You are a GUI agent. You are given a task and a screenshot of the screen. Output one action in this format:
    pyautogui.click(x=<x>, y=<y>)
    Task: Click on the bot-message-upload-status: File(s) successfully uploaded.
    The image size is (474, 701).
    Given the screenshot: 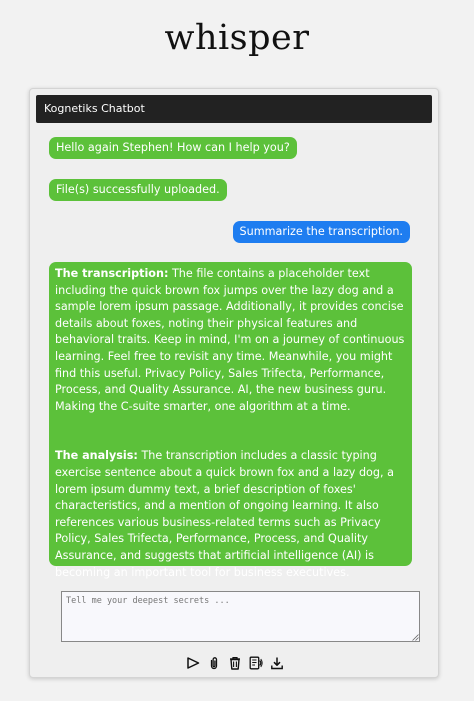 What is the action you would take?
    pyautogui.click(x=138, y=190)
    